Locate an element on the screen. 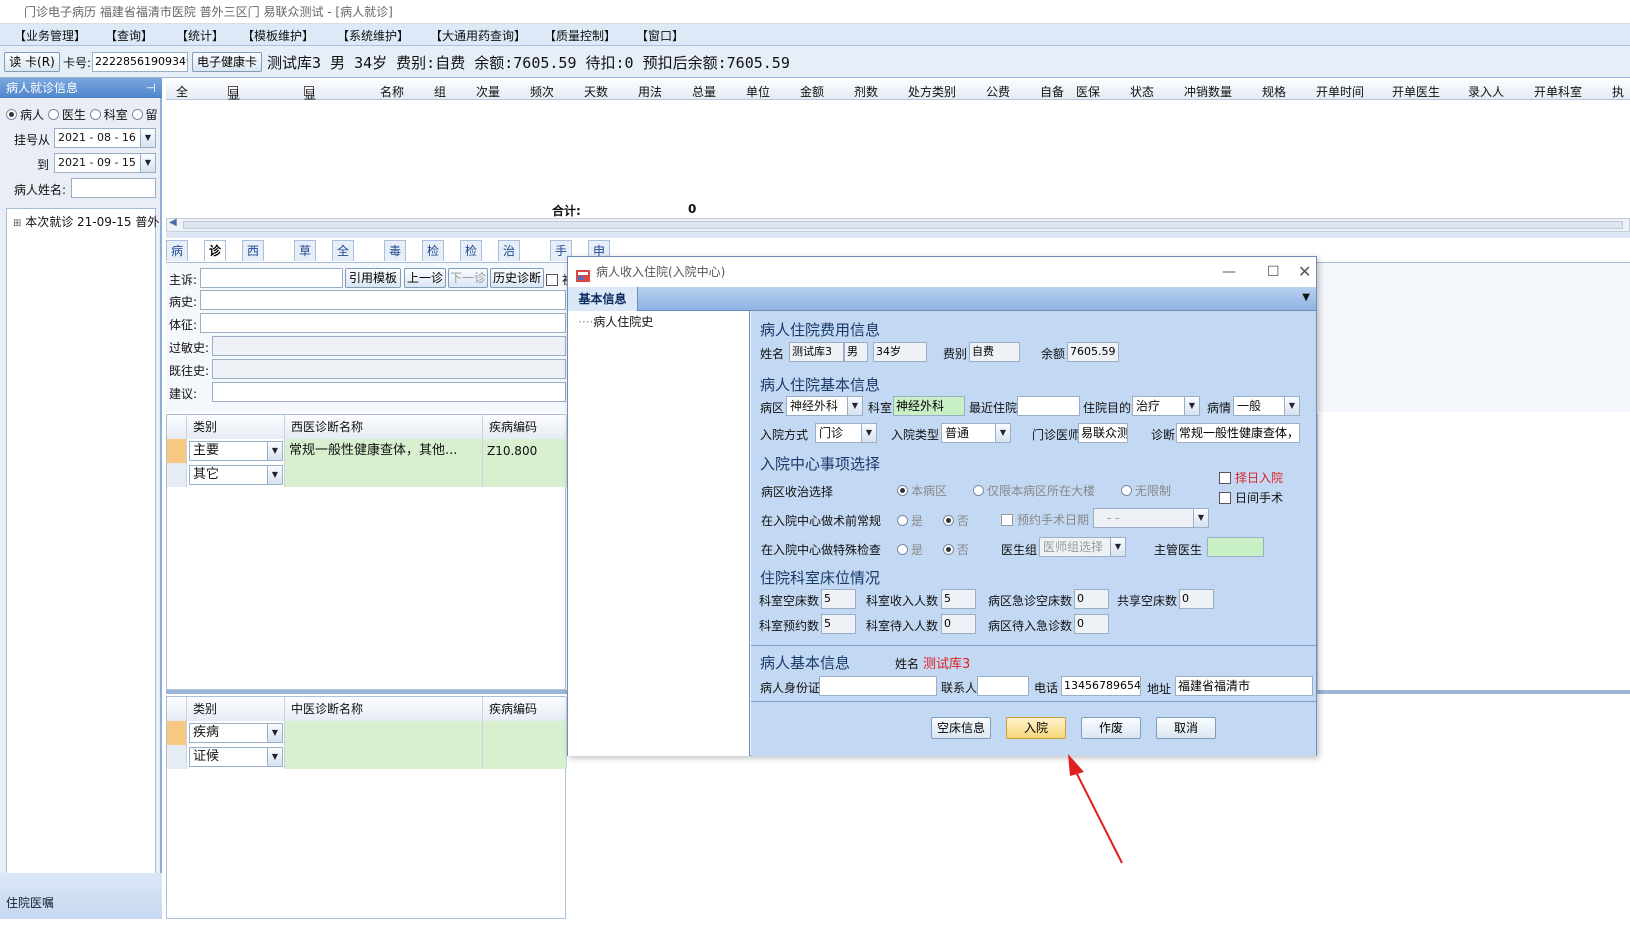  advice-input is located at coordinates (389, 392).